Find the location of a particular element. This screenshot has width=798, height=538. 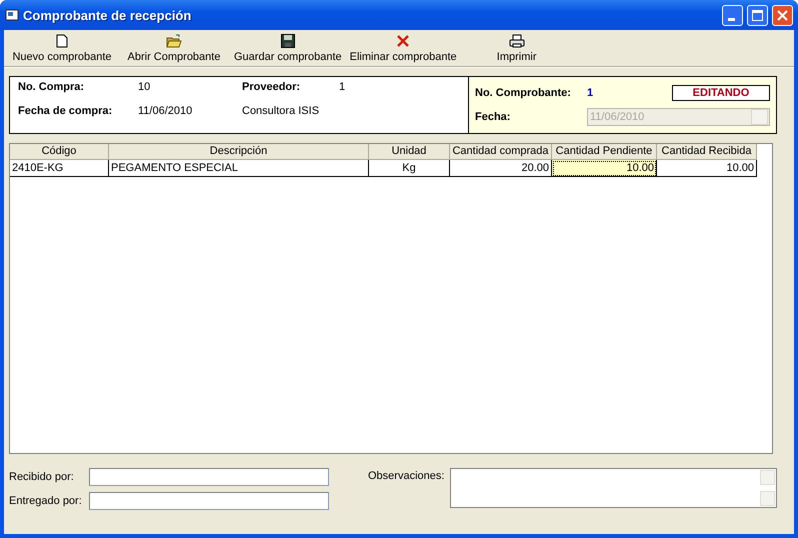

toolbar-button: Imprimir is located at coordinates (516, 48).